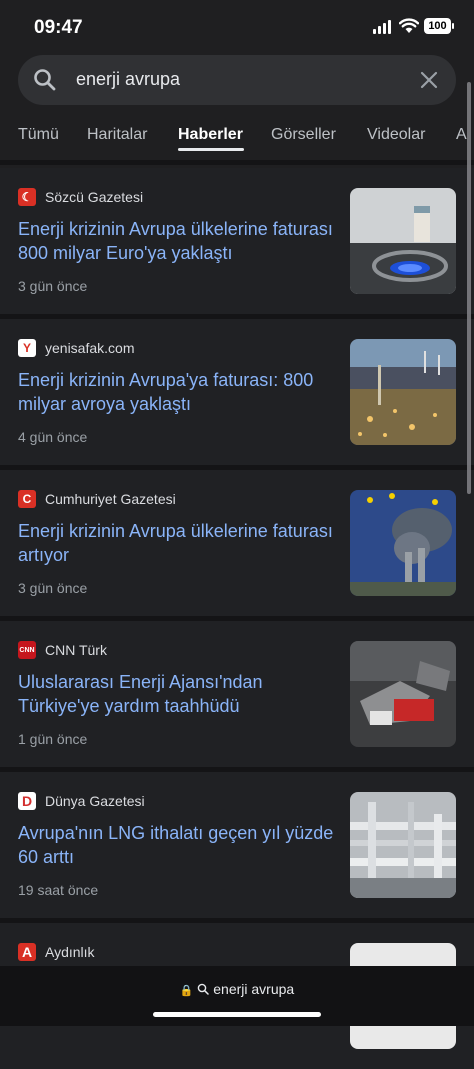  Describe the element at coordinates (58, 27) in the screenshot. I see `status-time: 09:47` at that location.